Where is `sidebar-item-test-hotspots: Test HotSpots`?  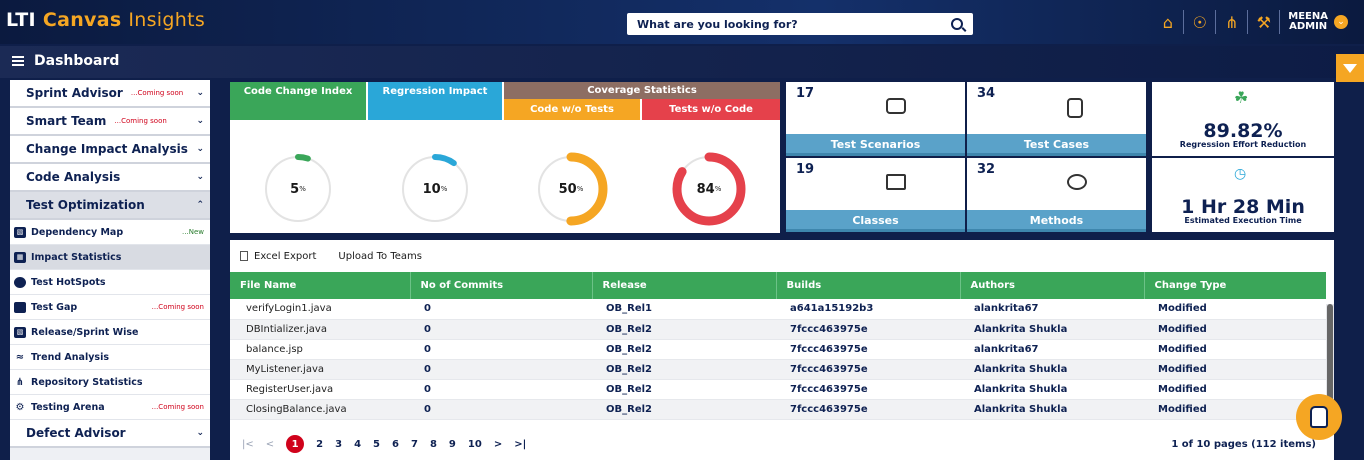 sidebar-item-test-hotspots: Test HotSpots is located at coordinates (110, 282).